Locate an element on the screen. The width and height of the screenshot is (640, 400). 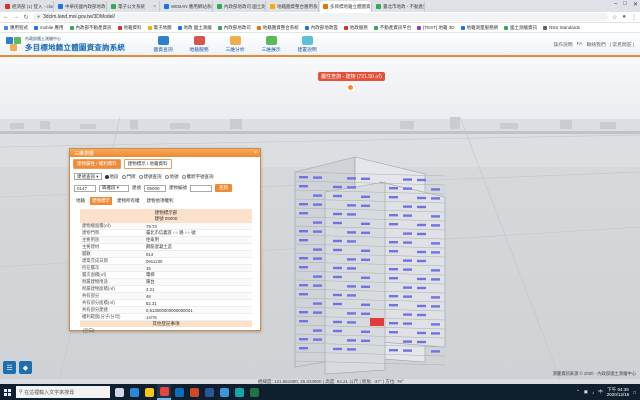
chevron-up-icon: ⌃ is located at coordinates (578, 392).